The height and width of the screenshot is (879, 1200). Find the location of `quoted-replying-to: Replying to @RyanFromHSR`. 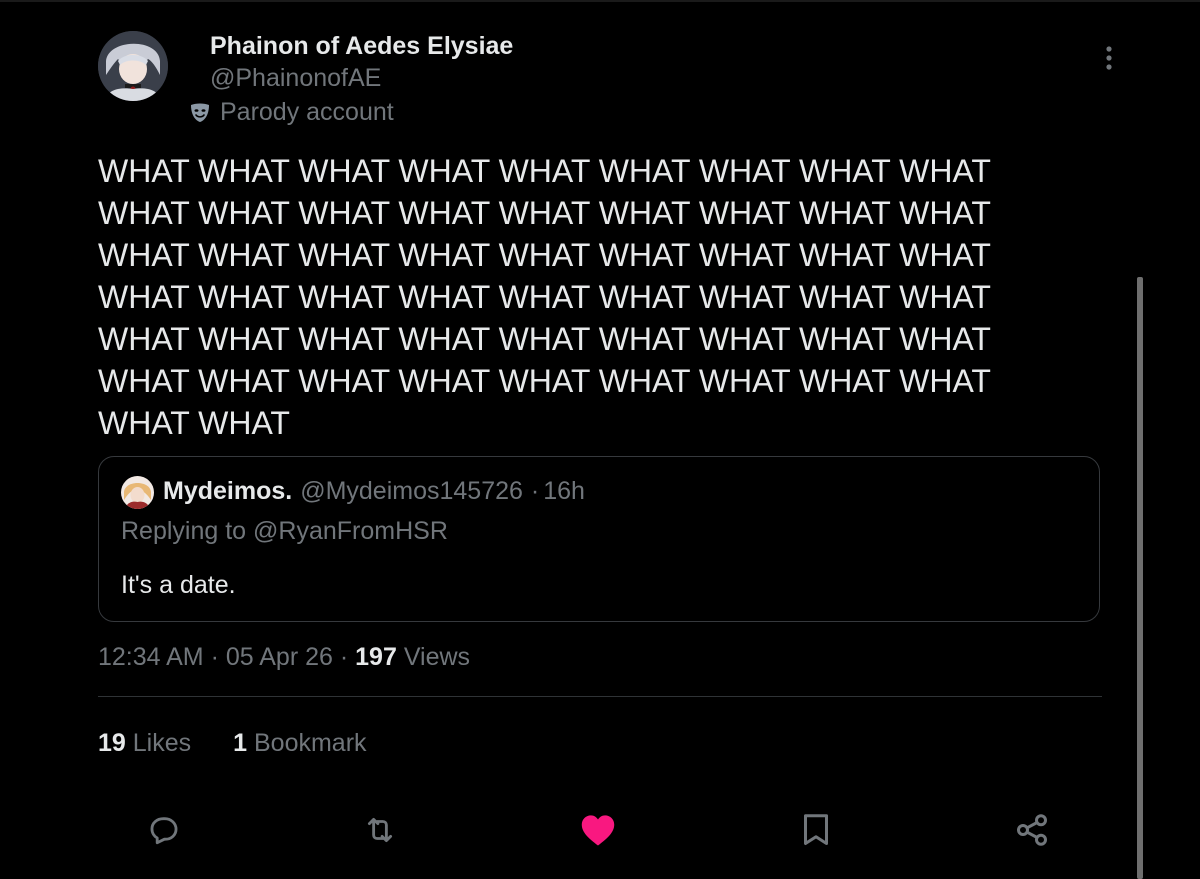

quoted-replying-to: Replying to @RyanFromHSR is located at coordinates (284, 531).